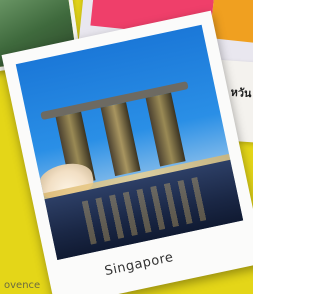 This screenshot has width=320, height=294. Describe the element at coordinates (139, 264) in the screenshot. I see `polaroid-caption: Singapore` at that location.